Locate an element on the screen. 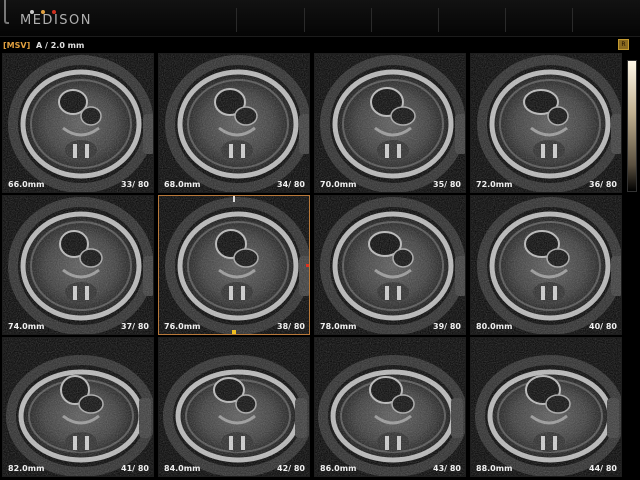 The width and height of the screenshot is (640, 480). slice-depth: 70.0mm is located at coordinates (338, 184).